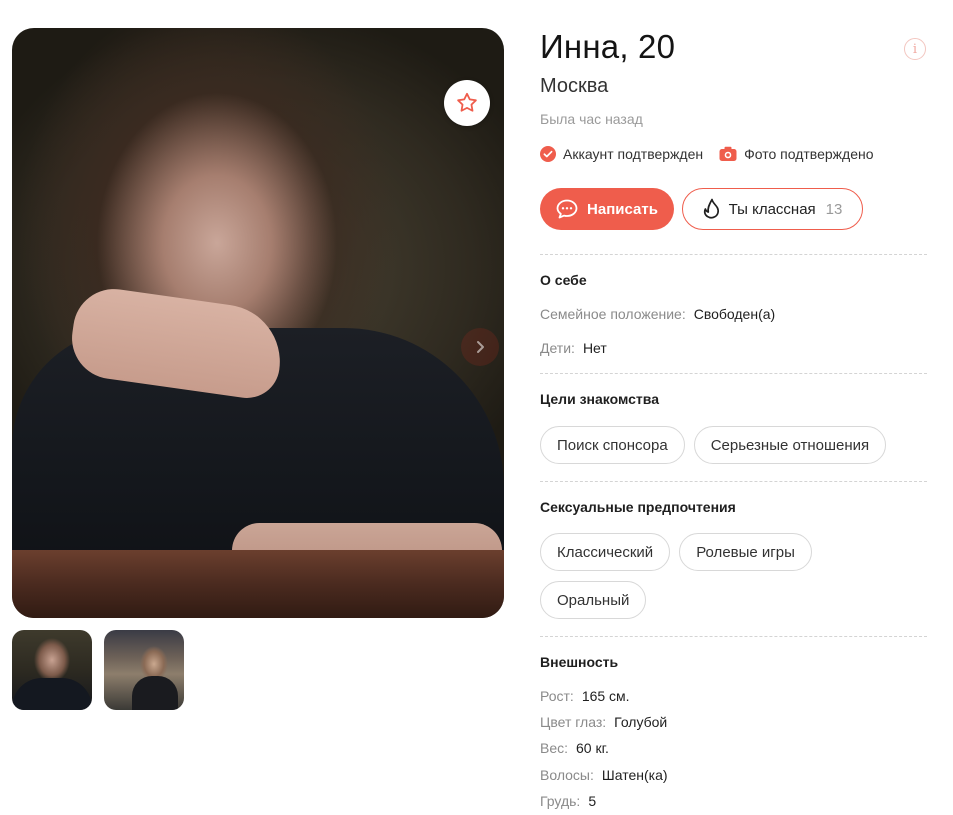  Describe the element at coordinates (554, 748) in the screenshot. I see `appearance-row-key: Вес:` at that location.